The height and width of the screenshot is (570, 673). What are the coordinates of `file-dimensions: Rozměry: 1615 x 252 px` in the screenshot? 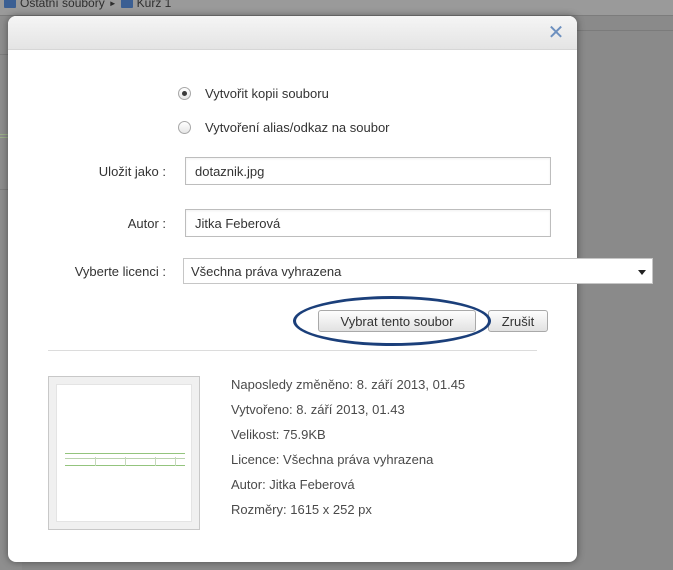 It's located at (301, 509).